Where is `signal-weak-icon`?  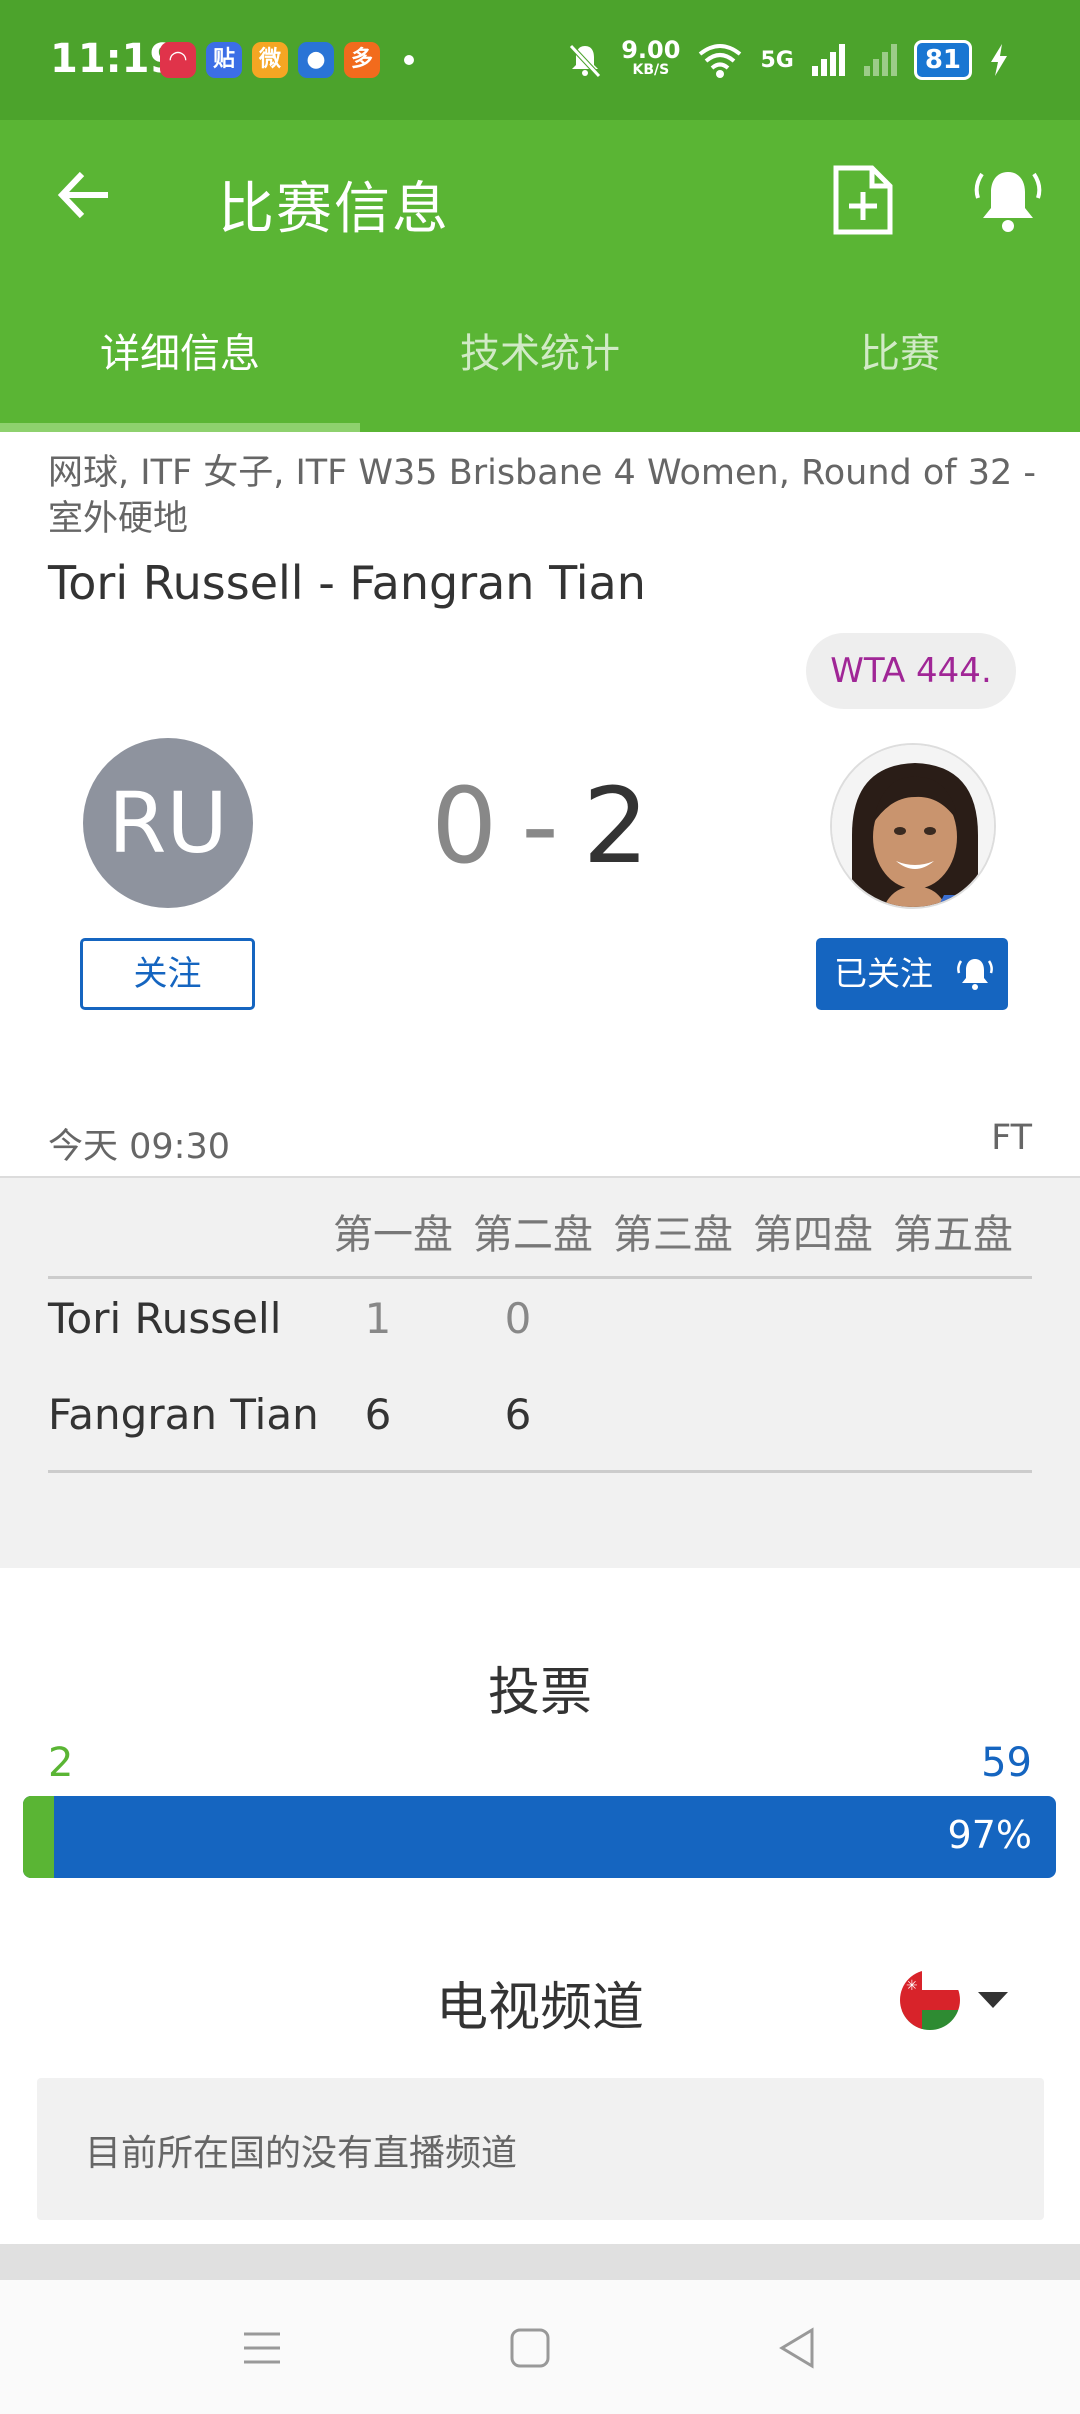
signal-weak-icon is located at coordinates (880, 60).